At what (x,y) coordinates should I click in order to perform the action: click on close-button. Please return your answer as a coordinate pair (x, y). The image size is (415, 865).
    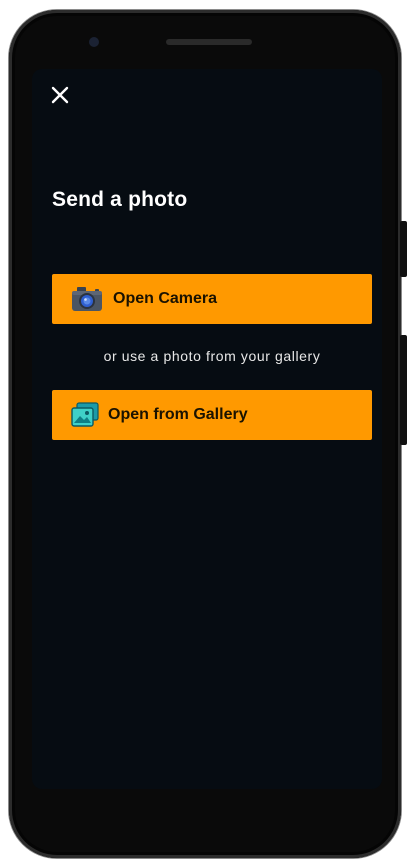
    Looking at the image, I should click on (60, 95).